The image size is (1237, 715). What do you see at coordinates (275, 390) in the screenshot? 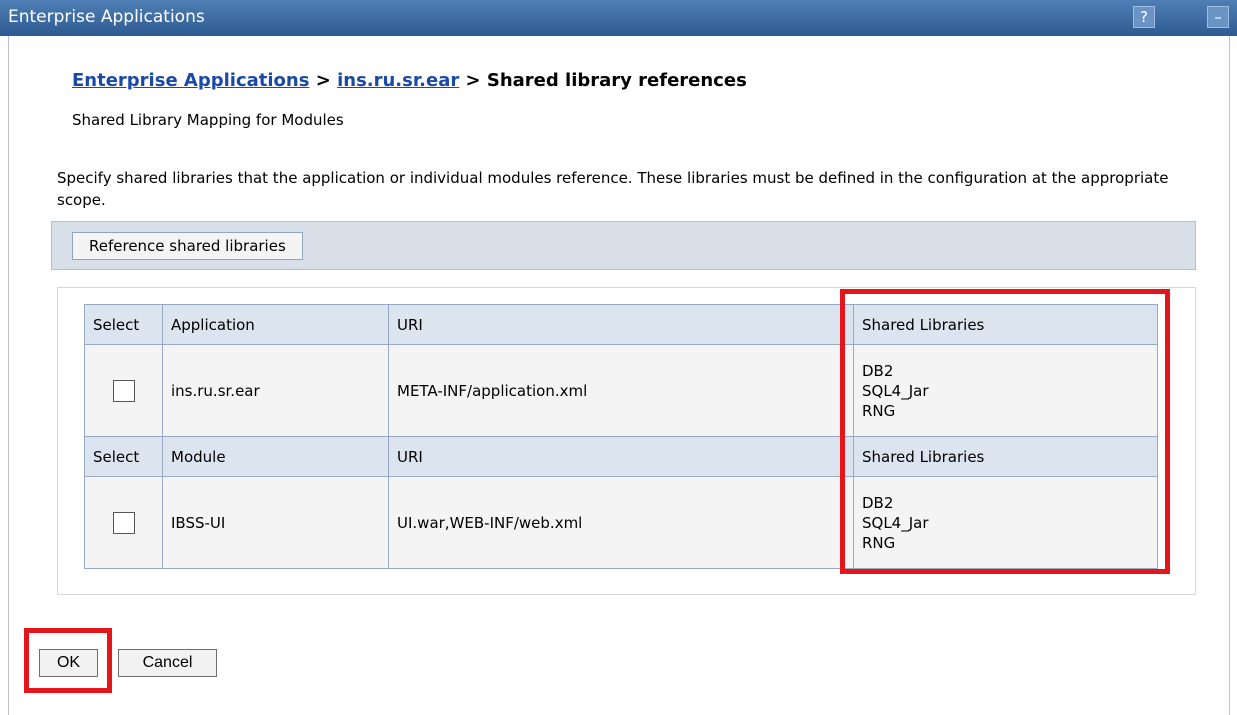
I see `application-name: ins.ru.sr.ear` at bounding box center [275, 390].